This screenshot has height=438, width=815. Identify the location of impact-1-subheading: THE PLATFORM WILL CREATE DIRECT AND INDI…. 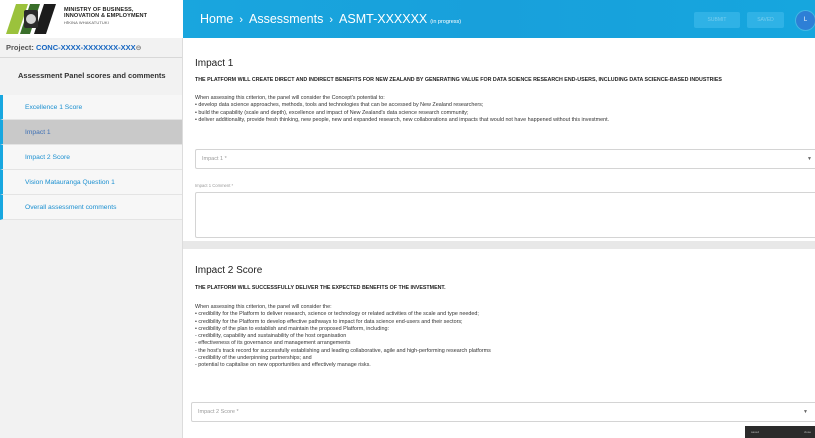
(458, 80).